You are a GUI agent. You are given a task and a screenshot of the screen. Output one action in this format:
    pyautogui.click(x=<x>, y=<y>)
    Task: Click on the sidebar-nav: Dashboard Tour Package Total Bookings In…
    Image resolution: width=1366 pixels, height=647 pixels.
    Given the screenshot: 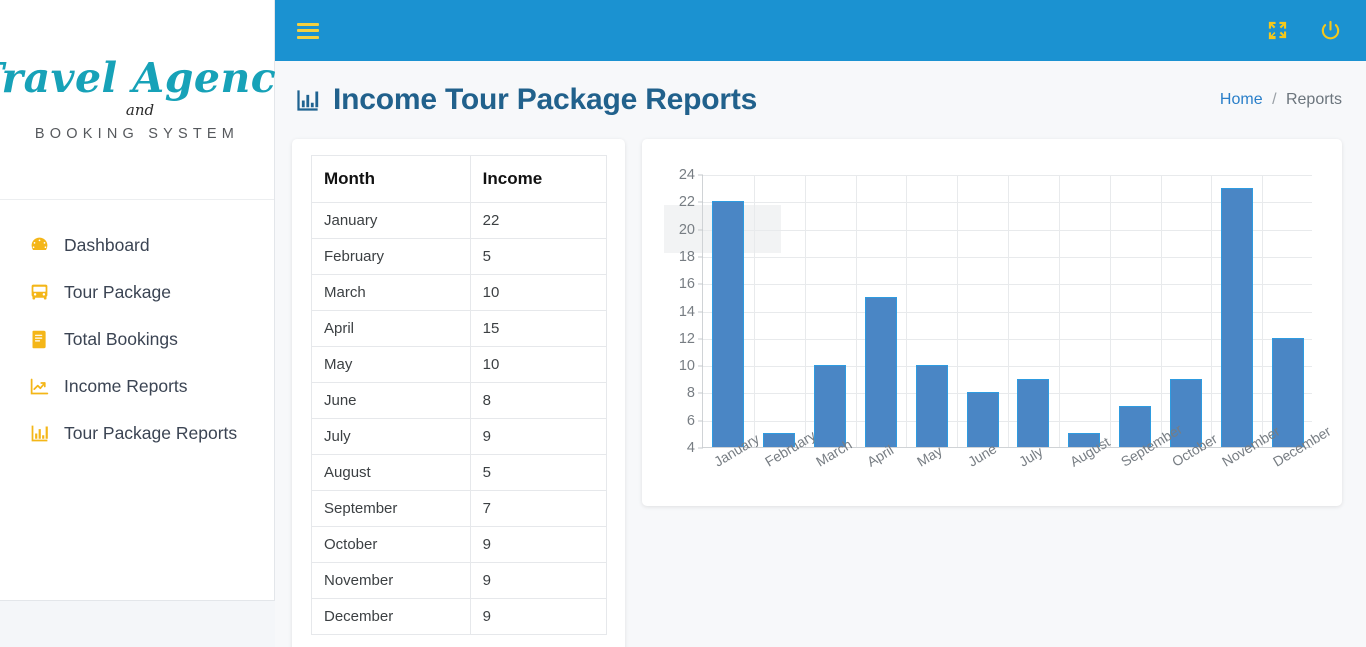 What is the action you would take?
    pyautogui.click(x=137, y=328)
    